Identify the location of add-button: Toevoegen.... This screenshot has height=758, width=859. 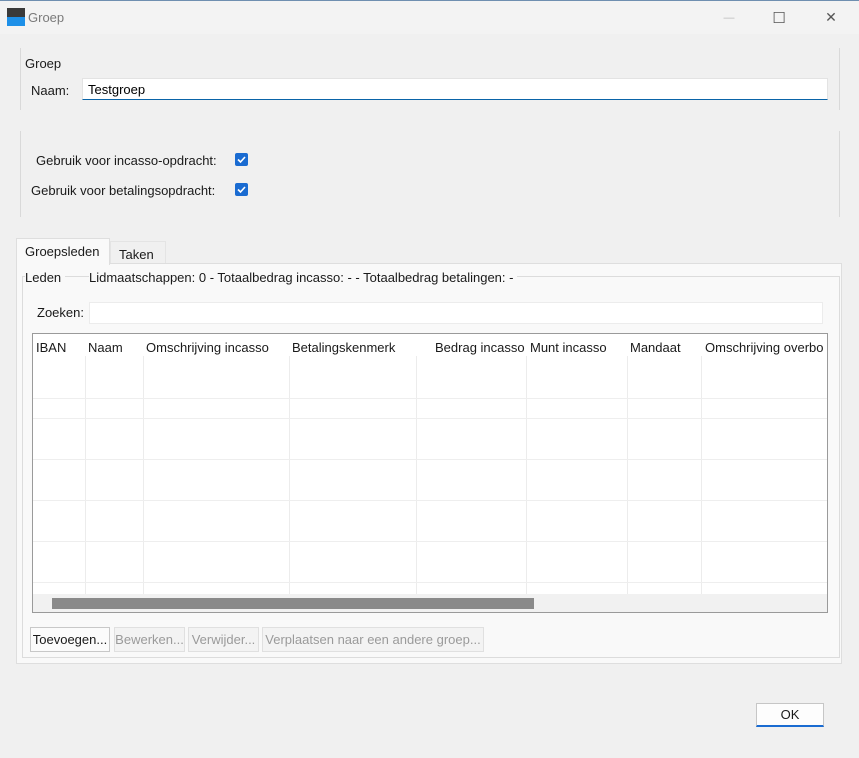
(70, 639).